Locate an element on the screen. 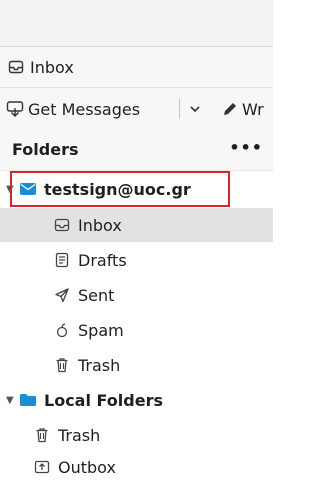  folder-row-inbox: Inbox is located at coordinates (136, 225).